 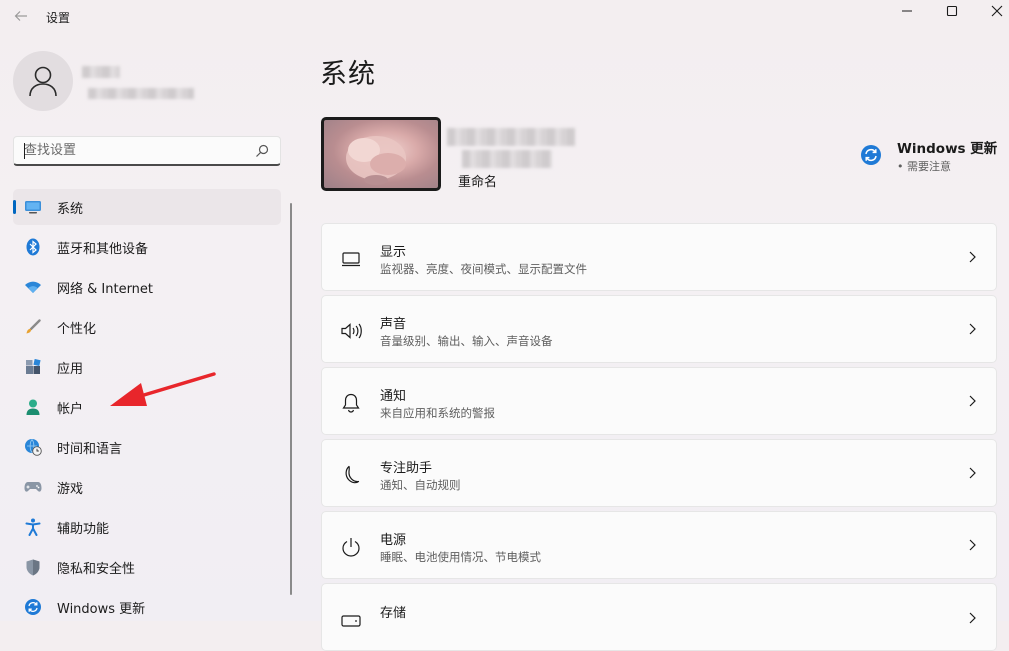 I want to click on avatar, so click(x=43, y=81).